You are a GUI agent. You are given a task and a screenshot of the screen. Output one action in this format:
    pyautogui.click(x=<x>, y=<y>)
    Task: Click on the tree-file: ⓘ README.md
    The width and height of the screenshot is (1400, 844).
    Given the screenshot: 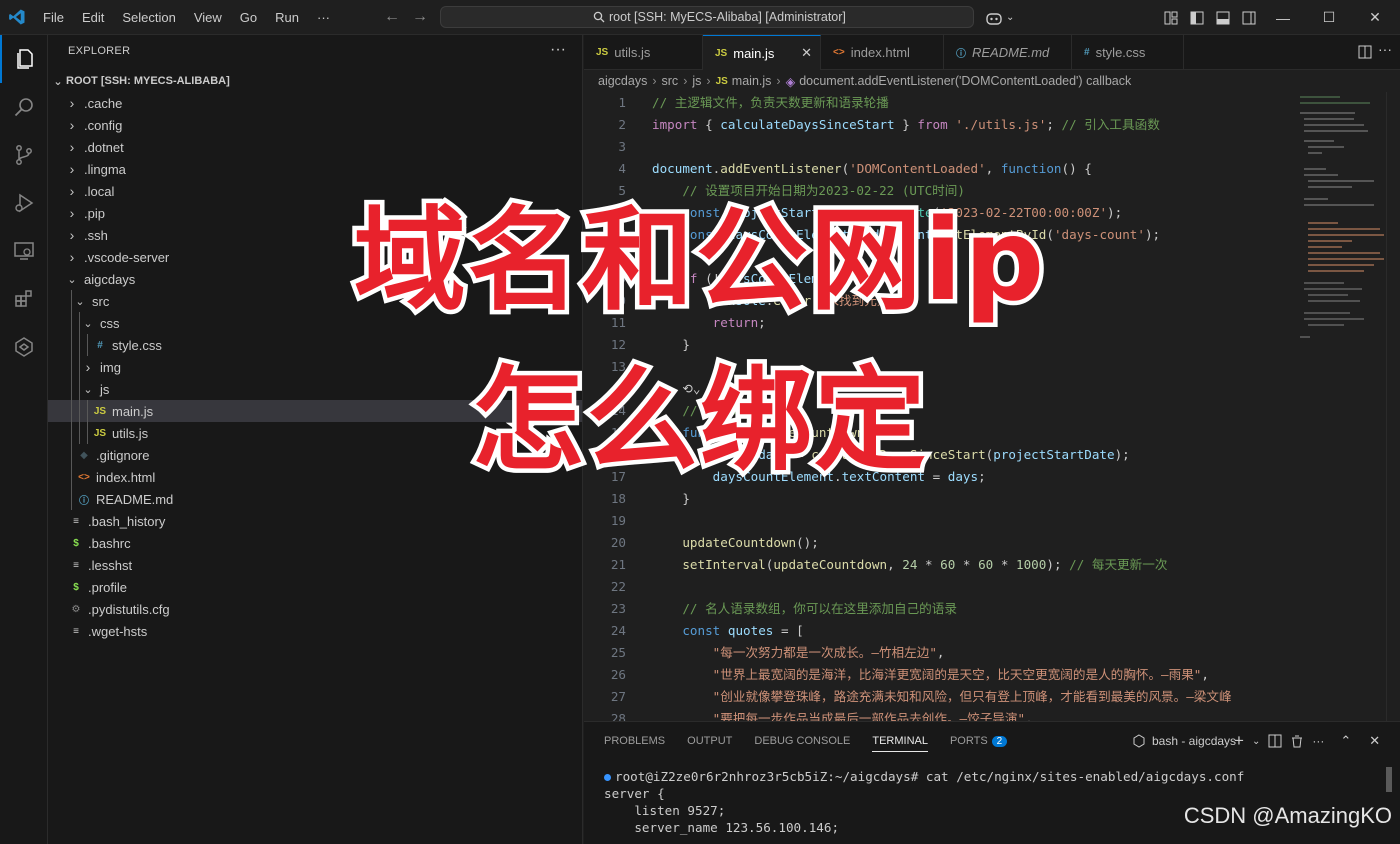 What is the action you would take?
    pyautogui.click(x=315, y=499)
    